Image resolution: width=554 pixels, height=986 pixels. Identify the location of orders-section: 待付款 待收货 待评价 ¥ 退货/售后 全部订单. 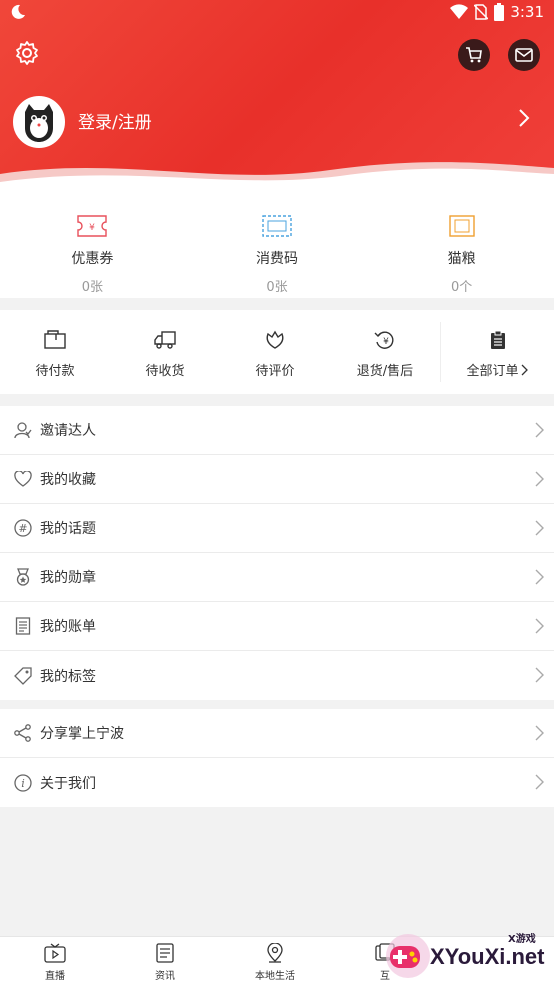
(277, 352).